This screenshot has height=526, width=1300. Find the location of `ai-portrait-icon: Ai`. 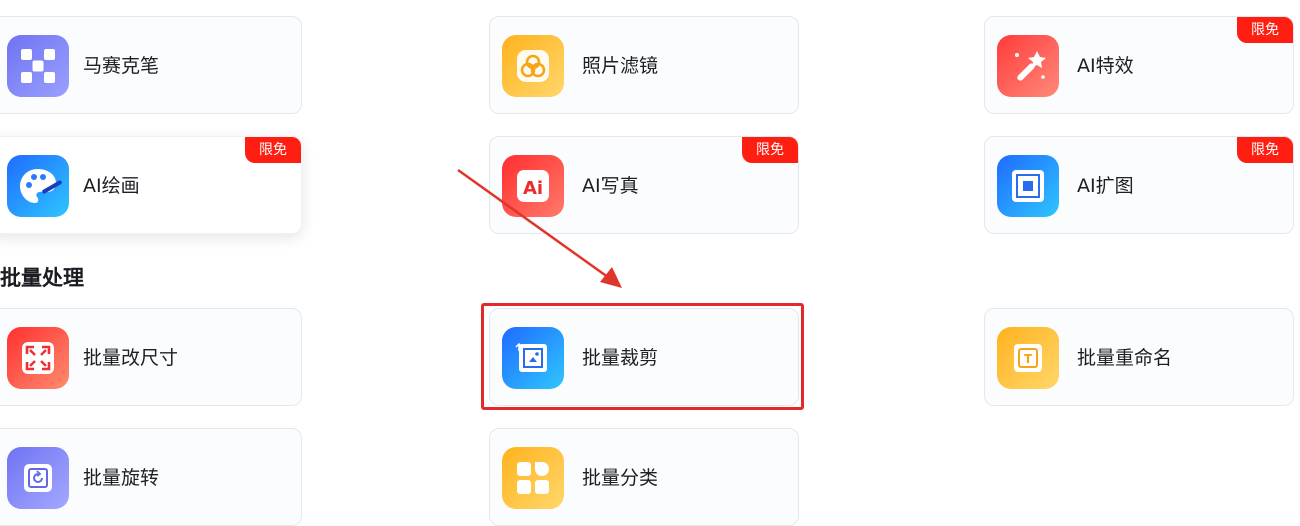

ai-portrait-icon: Ai is located at coordinates (533, 186).